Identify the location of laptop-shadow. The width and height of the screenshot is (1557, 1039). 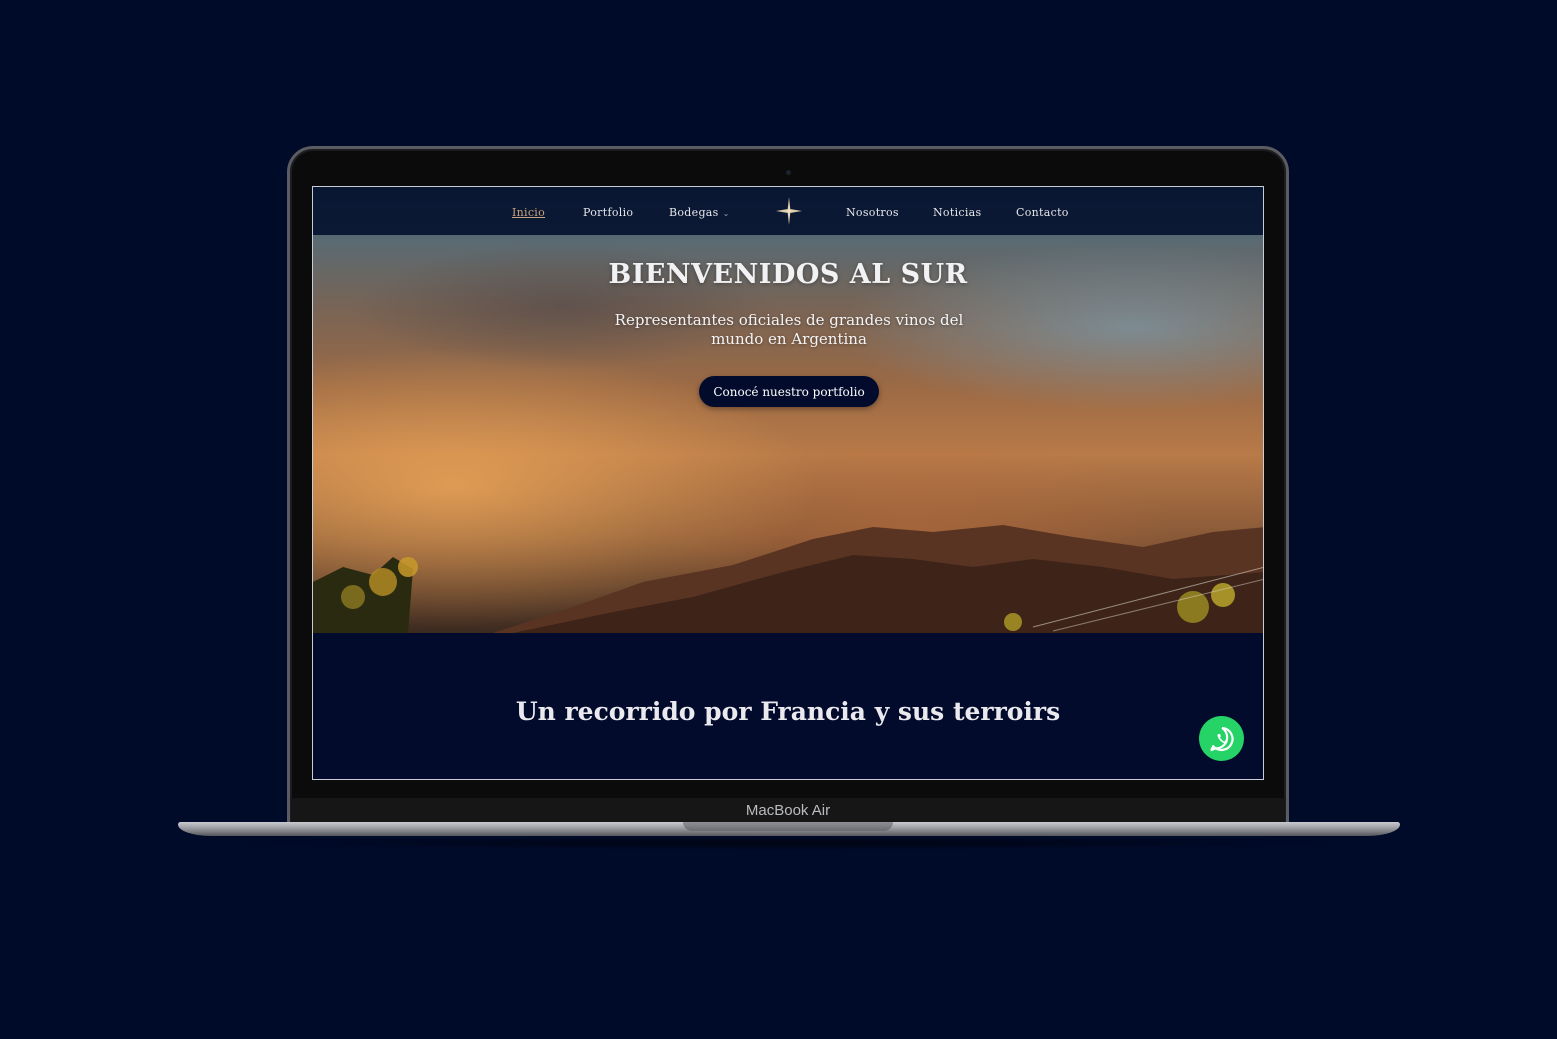
(790, 843).